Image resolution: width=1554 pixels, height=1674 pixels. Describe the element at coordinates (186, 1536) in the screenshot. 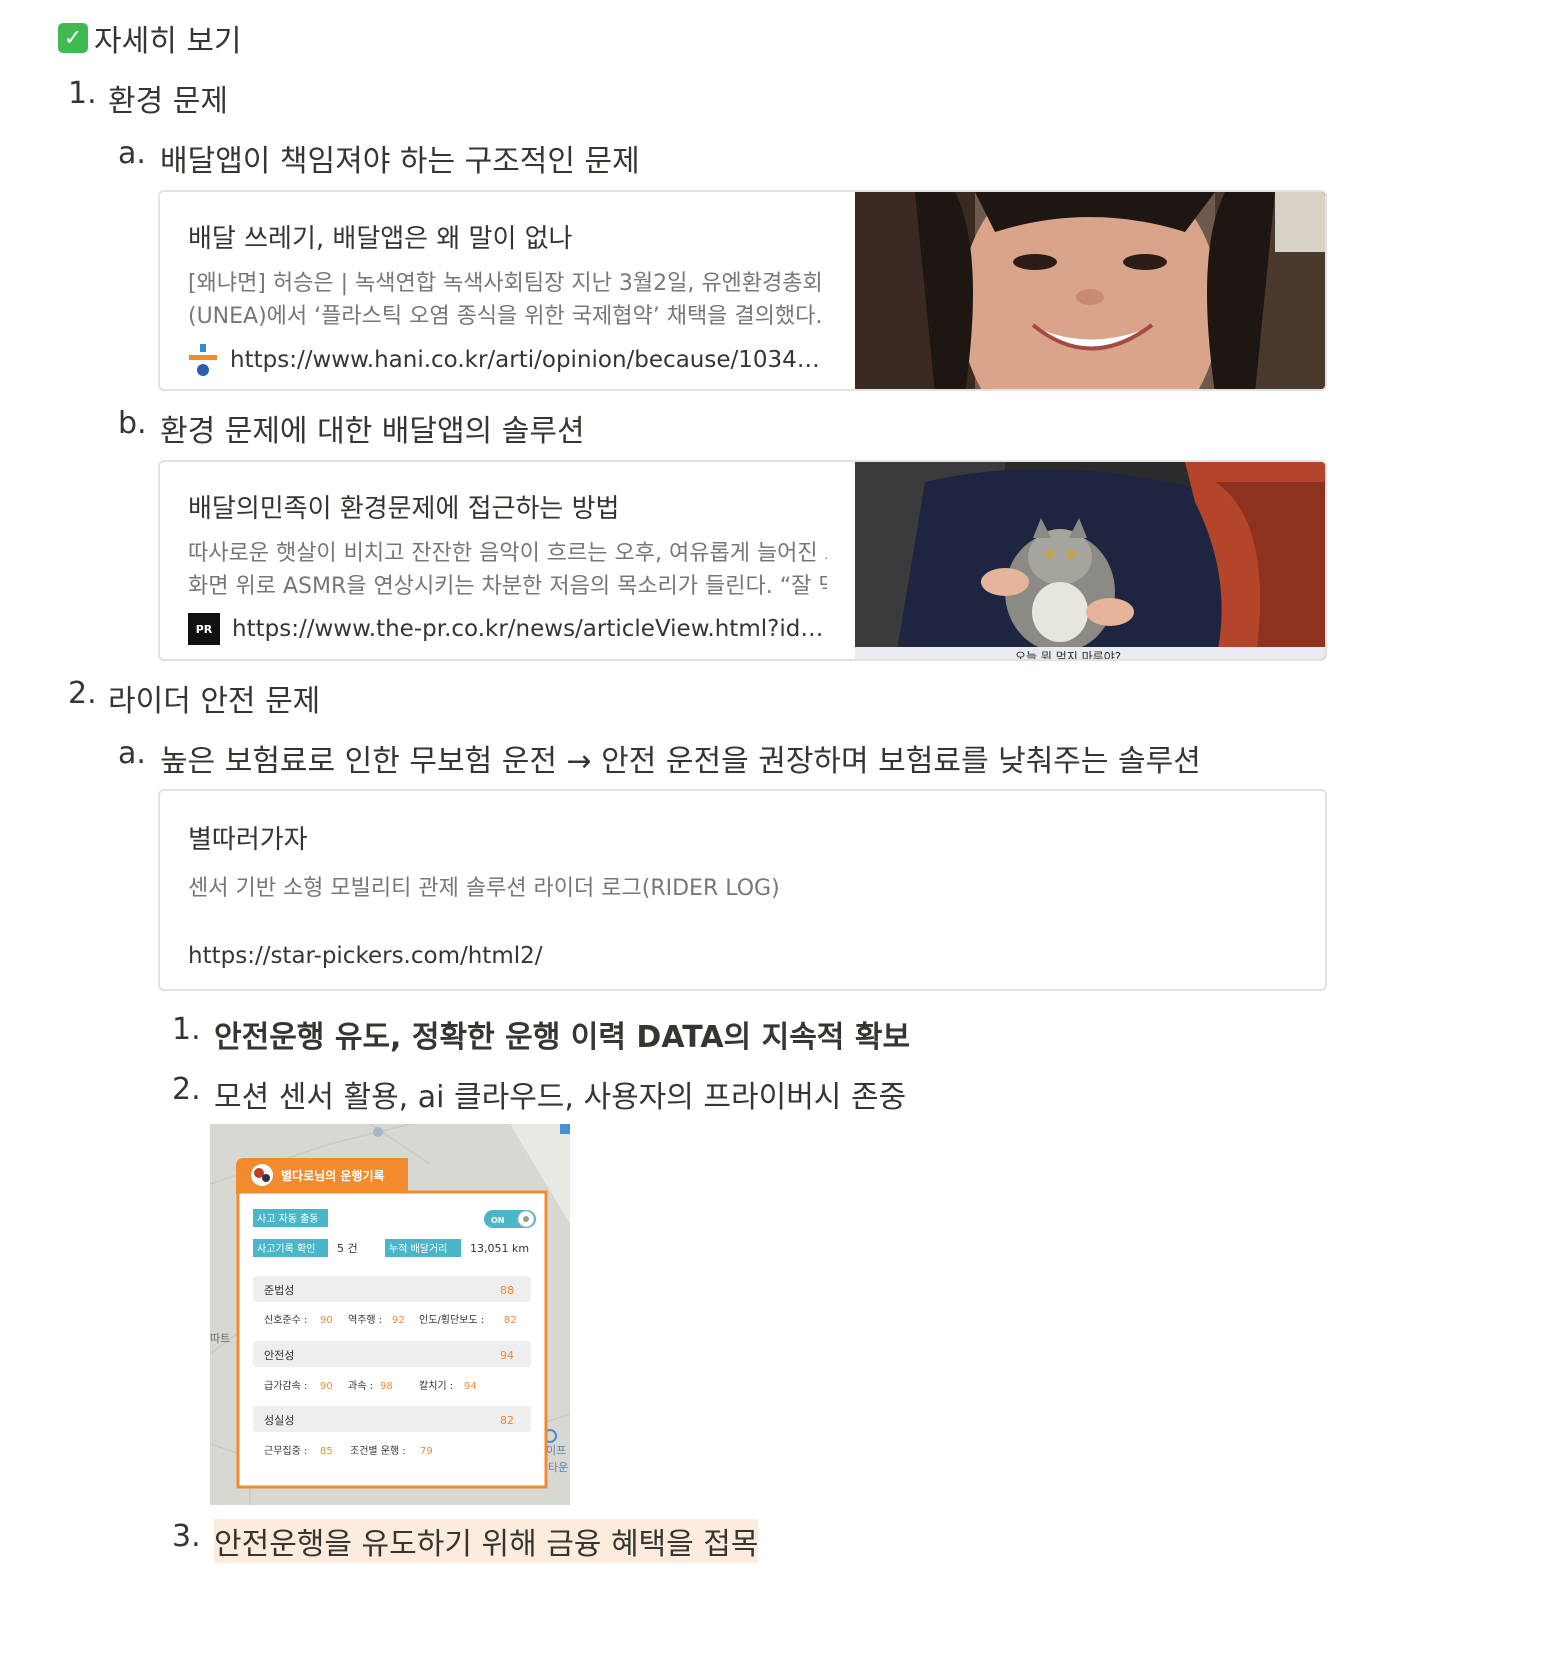

I see `item-marker: 3.` at that location.